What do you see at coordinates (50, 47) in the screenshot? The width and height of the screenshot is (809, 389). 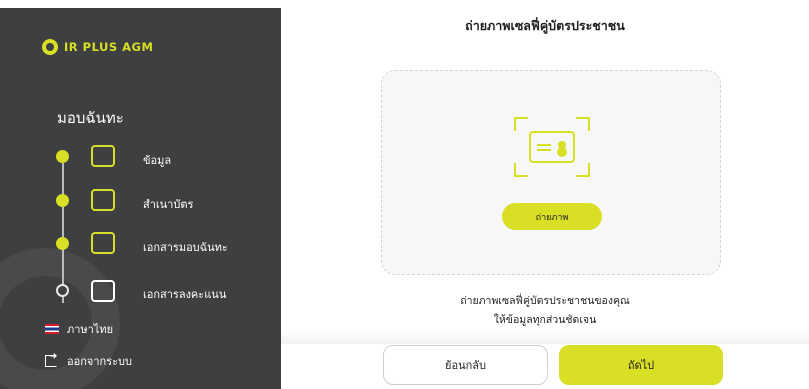 I see `logo-icon` at bounding box center [50, 47].